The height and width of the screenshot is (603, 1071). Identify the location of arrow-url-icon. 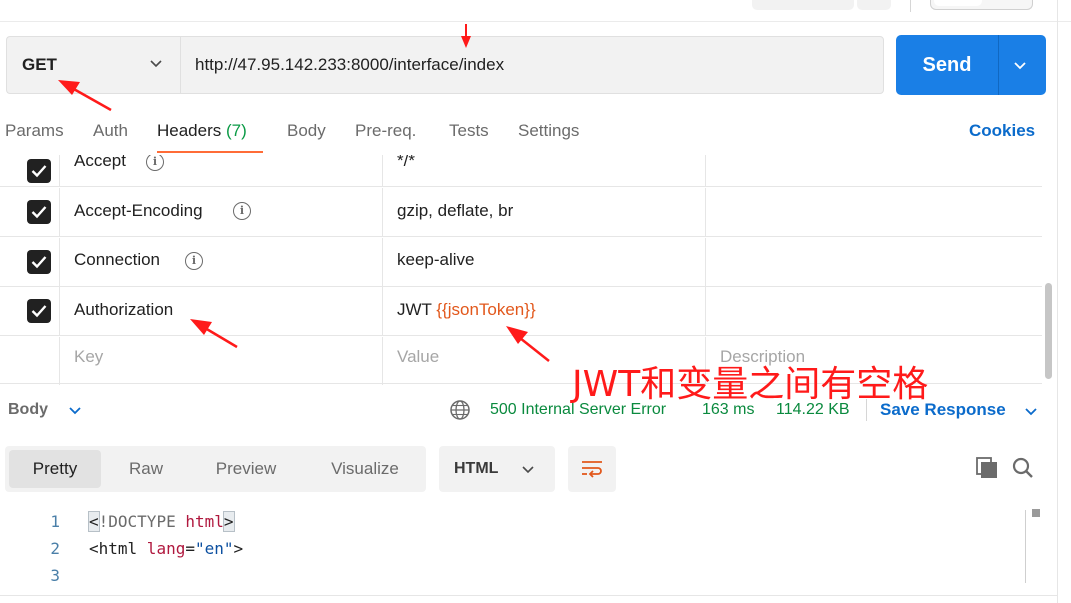
(466, 36).